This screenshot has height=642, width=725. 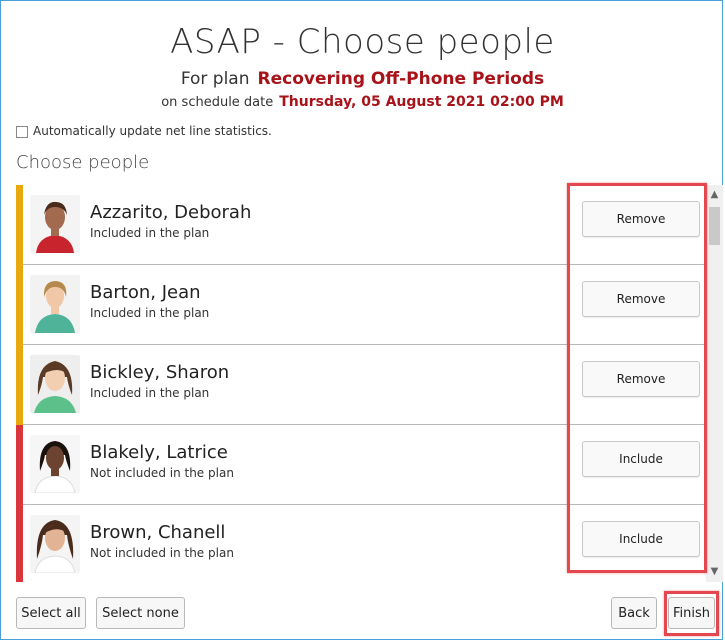 What do you see at coordinates (160, 372) in the screenshot?
I see `person-name: Bickley, Sharon` at bounding box center [160, 372].